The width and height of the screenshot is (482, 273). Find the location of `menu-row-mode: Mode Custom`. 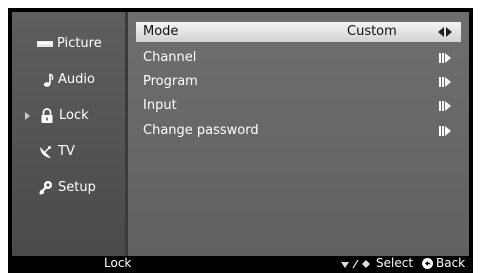

menu-row-mode: Mode Custom is located at coordinates (298, 32).